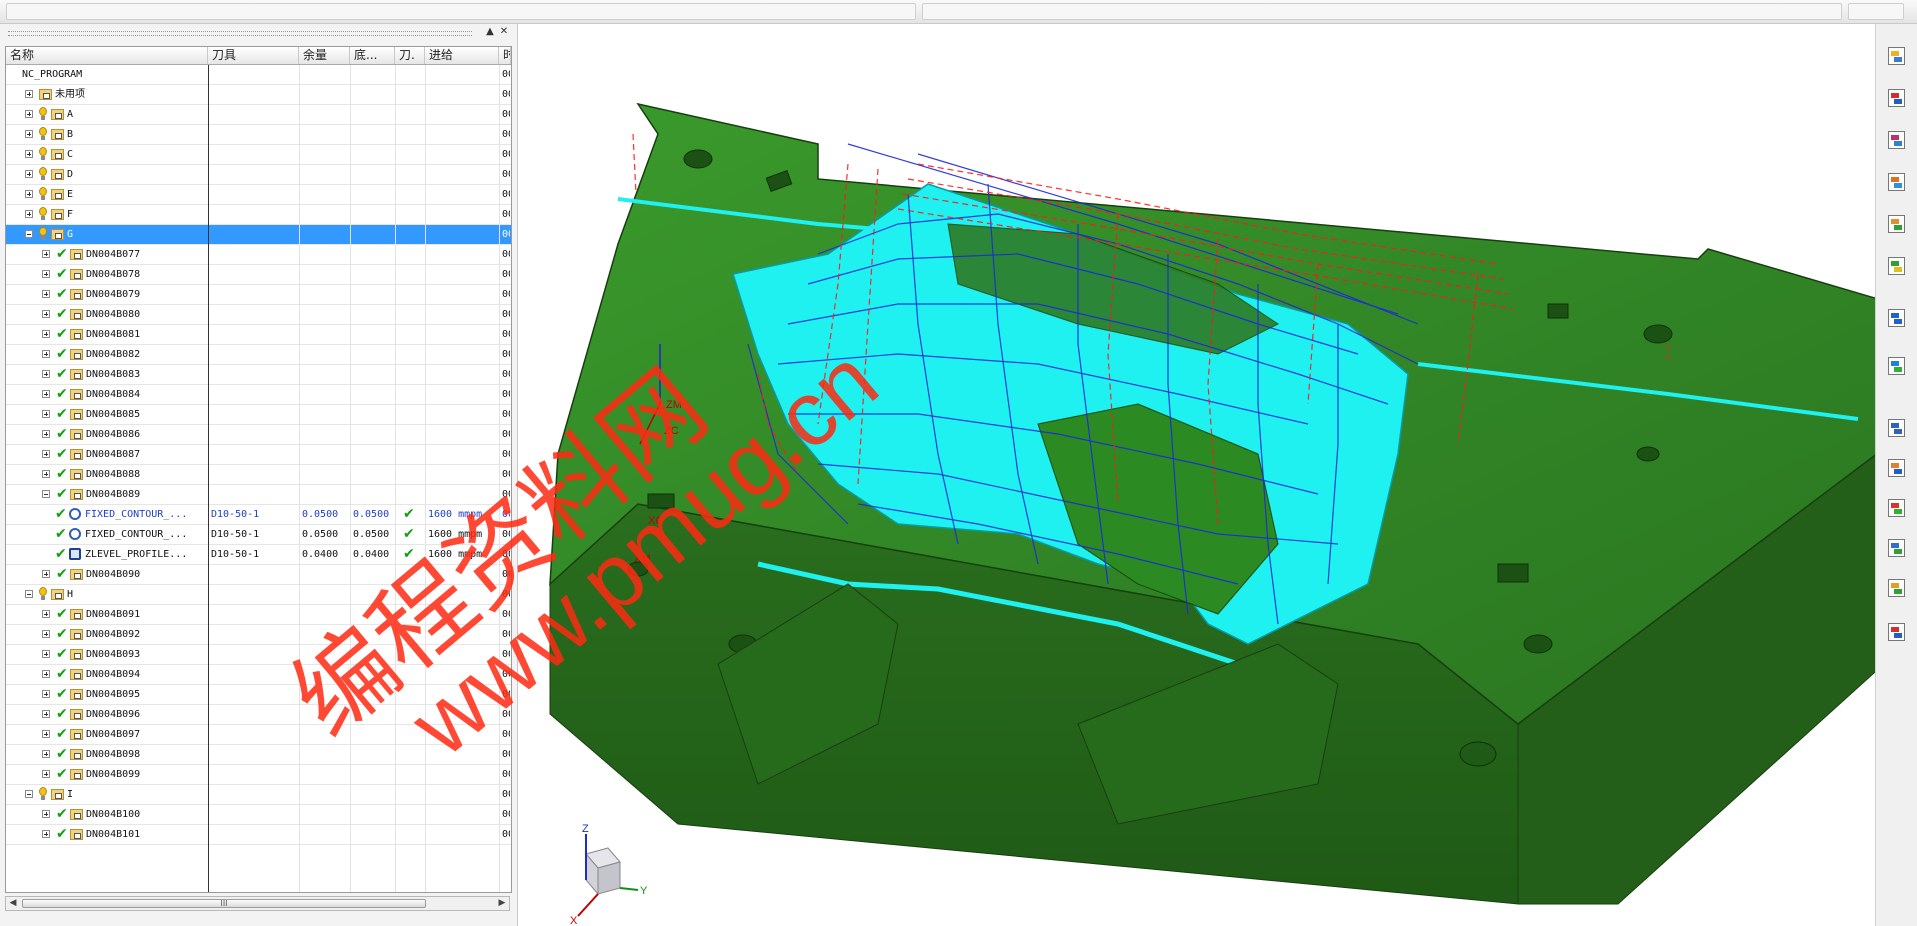 This screenshot has height=926, width=1917. Describe the element at coordinates (258, 235) in the screenshot. I see `table-row: G 00` at that location.